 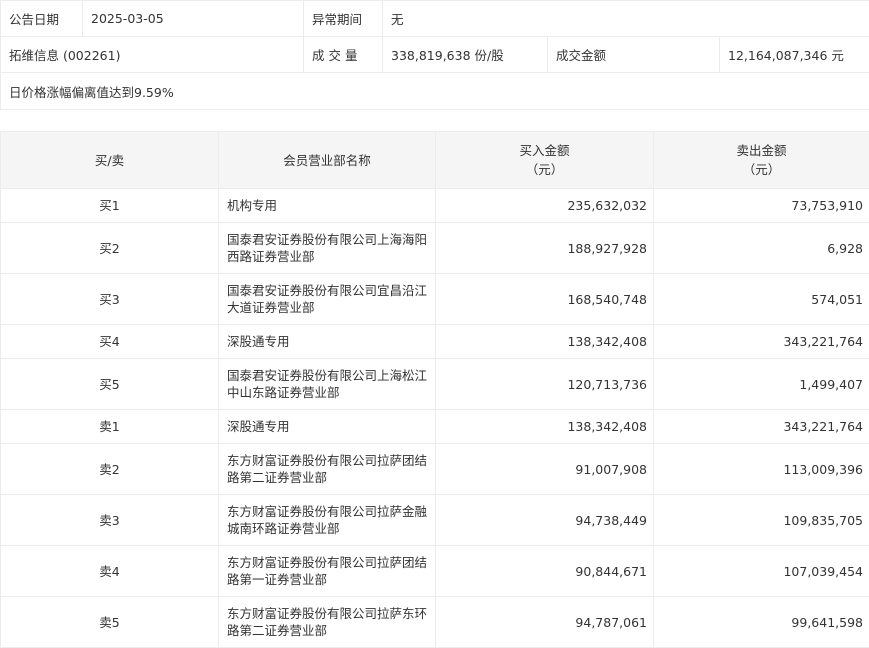 What do you see at coordinates (110, 248) in the screenshot?
I see `row-side: 买2` at bounding box center [110, 248].